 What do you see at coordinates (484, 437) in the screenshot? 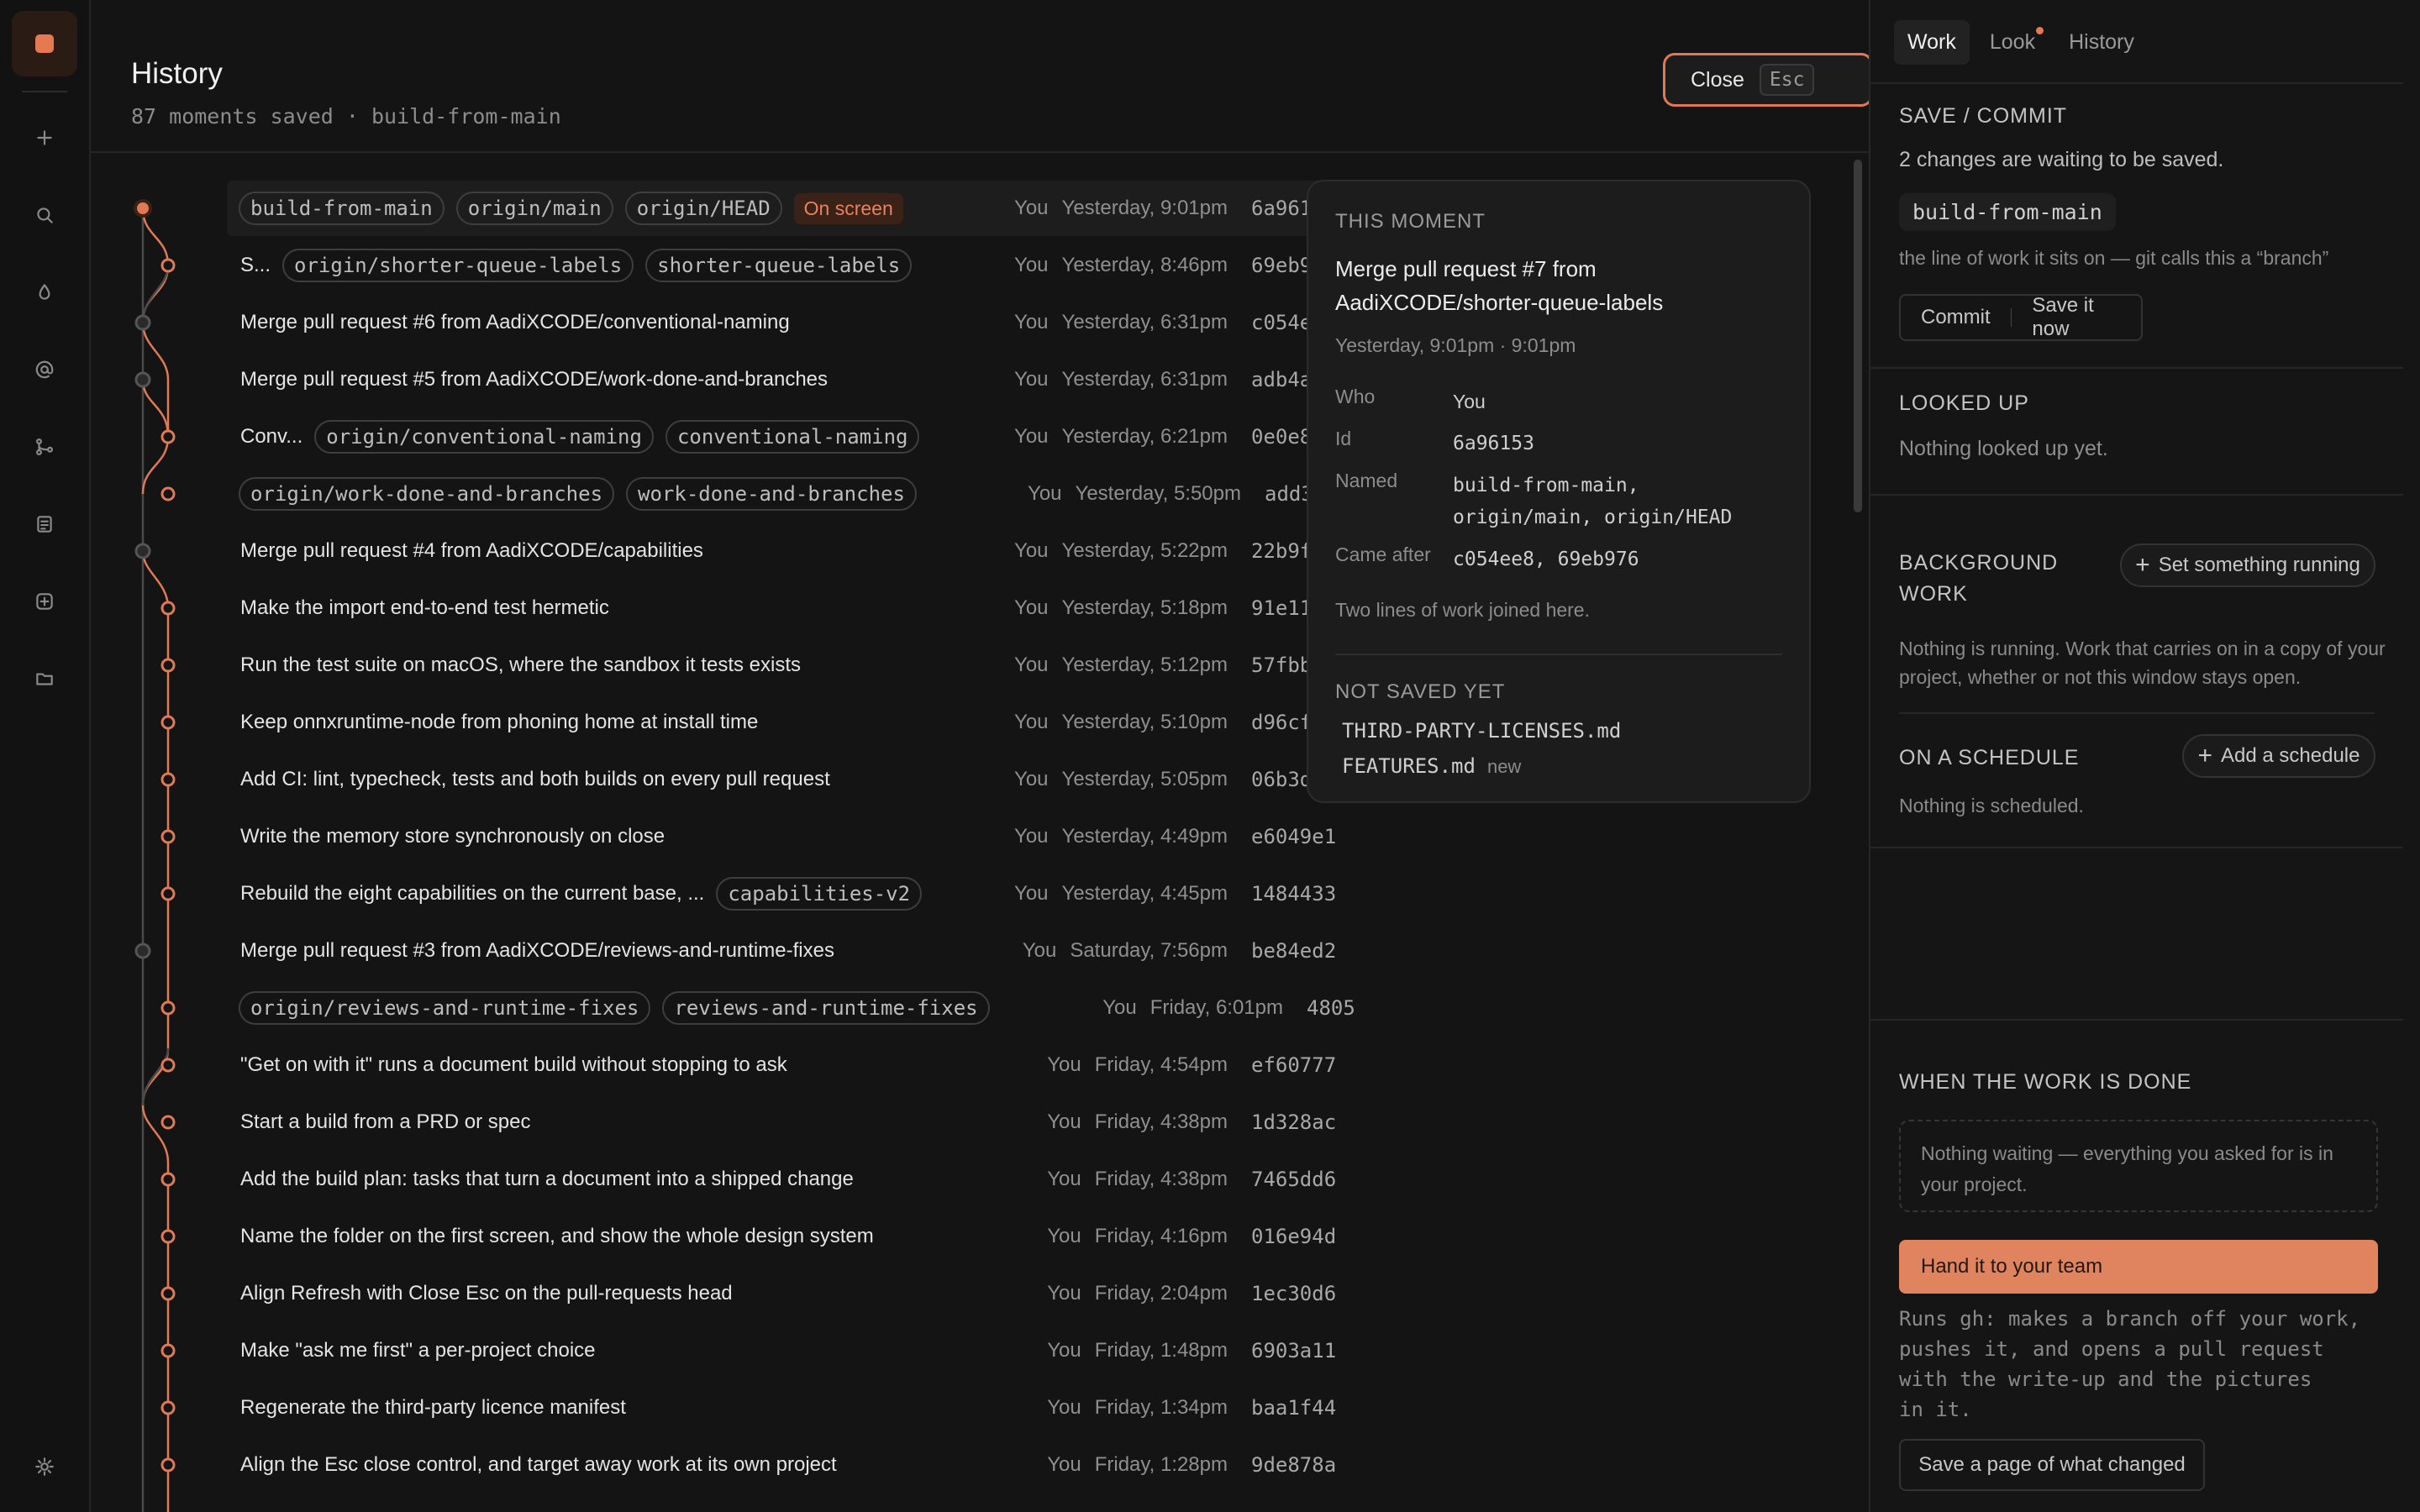
I see `branch-chip: origin/conventional-naming` at bounding box center [484, 437].